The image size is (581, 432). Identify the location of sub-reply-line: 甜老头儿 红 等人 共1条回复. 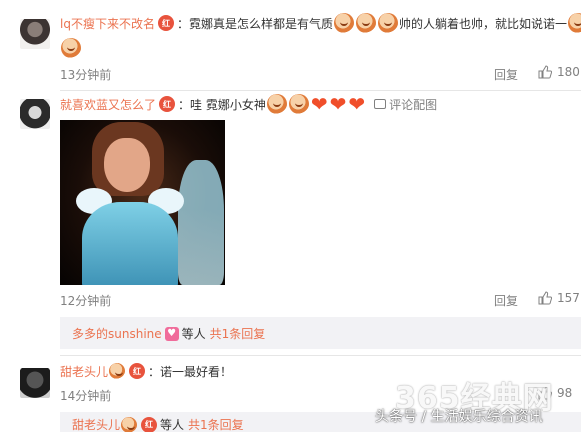
(158, 424).